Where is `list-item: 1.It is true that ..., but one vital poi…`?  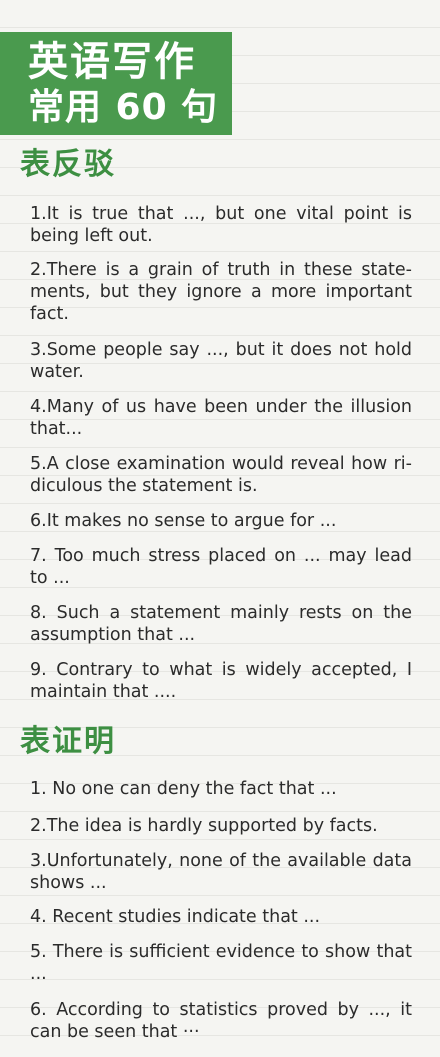
list-item: 1.It is true that ..., but one vital poi… is located at coordinates (221, 225).